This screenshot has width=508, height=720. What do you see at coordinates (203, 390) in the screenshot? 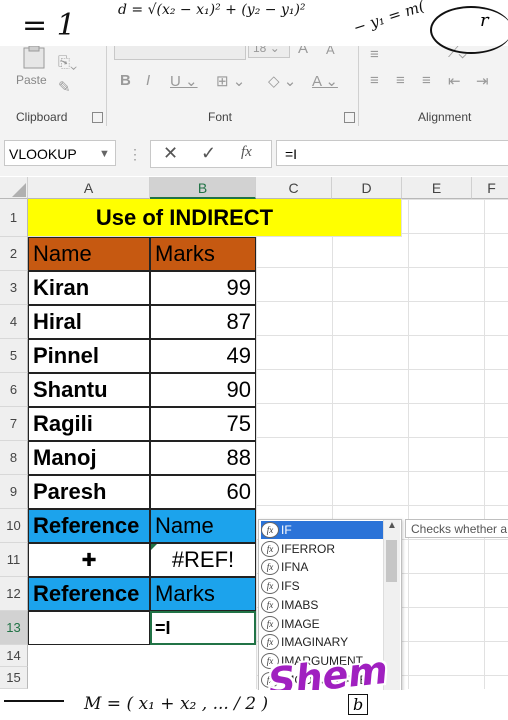
I see `marks-cell: 90` at bounding box center [203, 390].